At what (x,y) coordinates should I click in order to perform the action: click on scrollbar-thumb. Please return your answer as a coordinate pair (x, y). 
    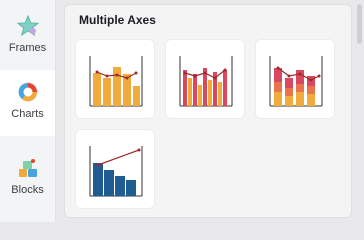
    Looking at the image, I should click on (359, 24).